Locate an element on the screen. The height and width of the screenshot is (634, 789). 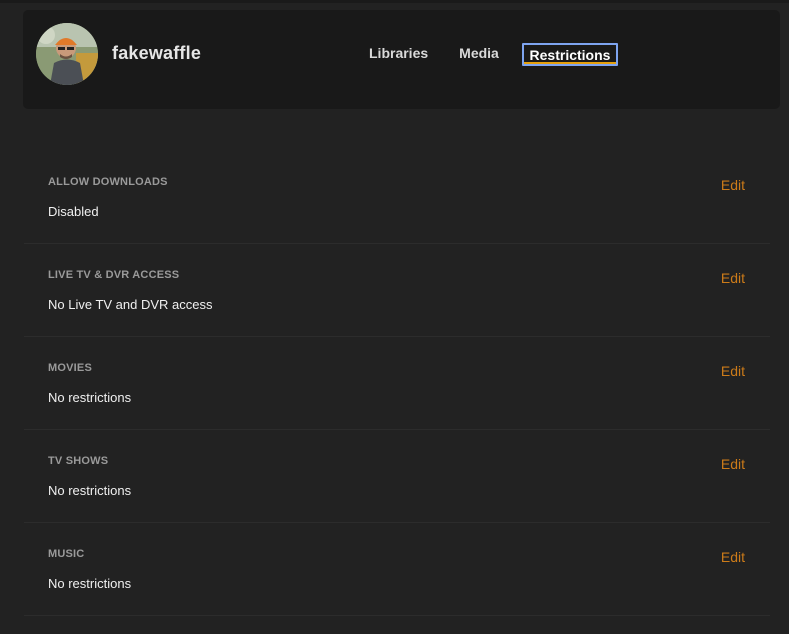
tab-restrictions: Restrictions is located at coordinates (570, 54).